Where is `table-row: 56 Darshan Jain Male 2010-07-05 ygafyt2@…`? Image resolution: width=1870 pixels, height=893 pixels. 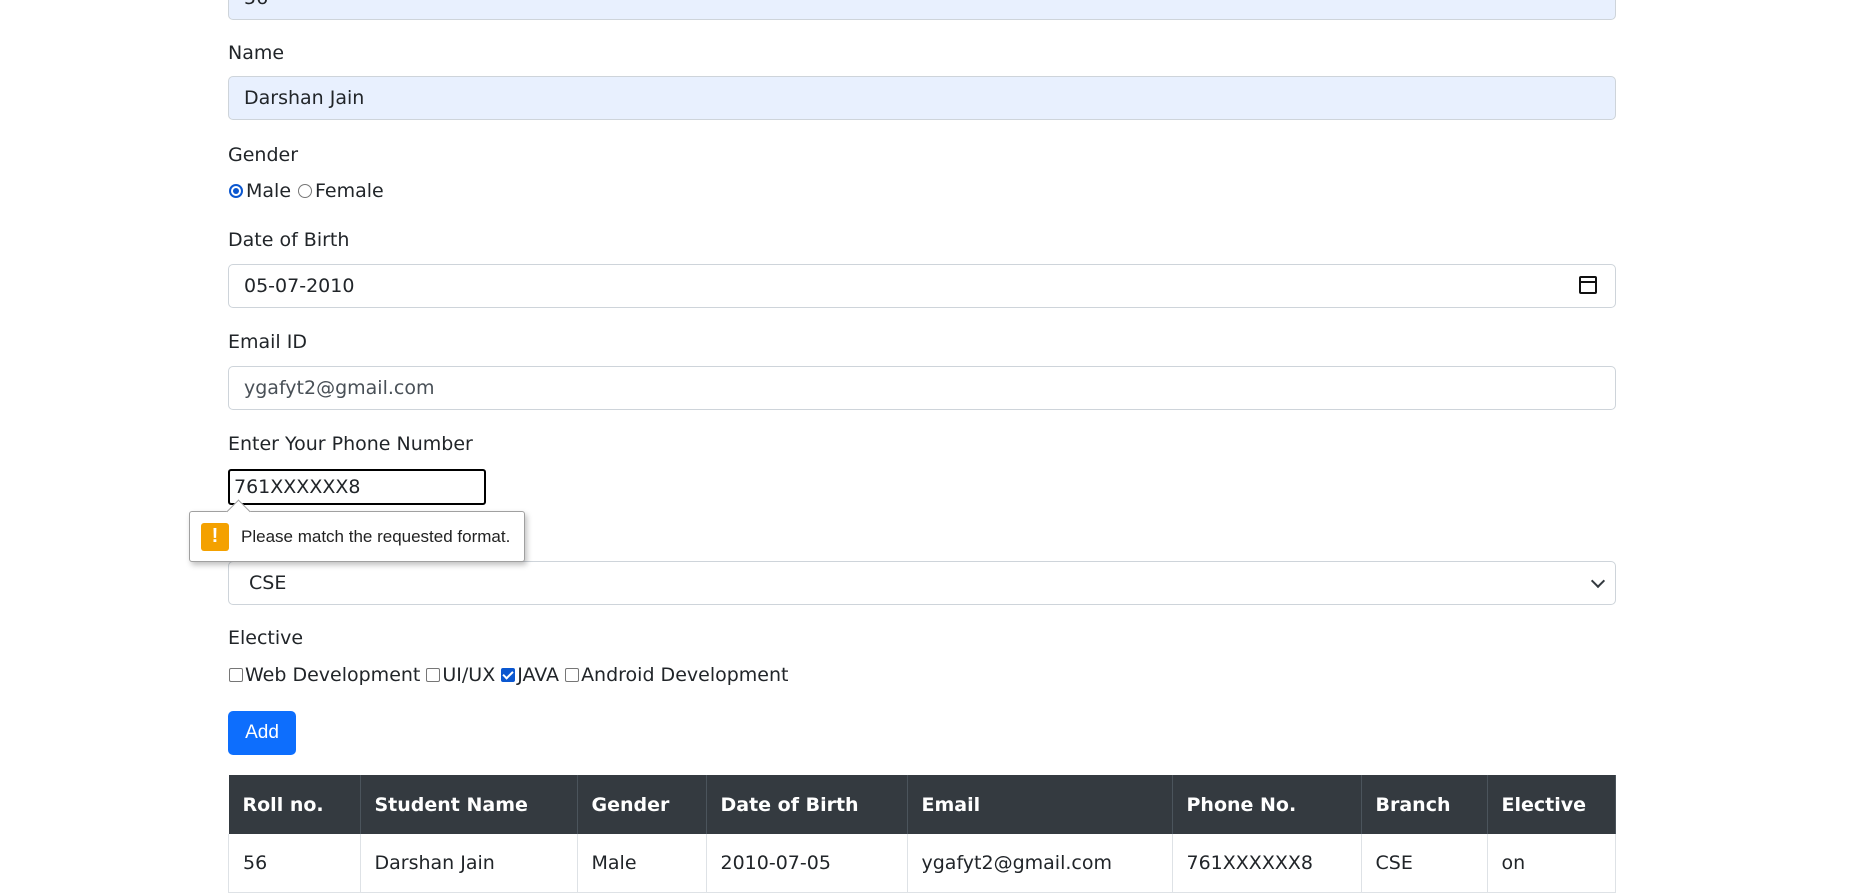 table-row: 56 Darshan Jain Male 2010-07-05 ygafyt2@… is located at coordinates (922, 863).